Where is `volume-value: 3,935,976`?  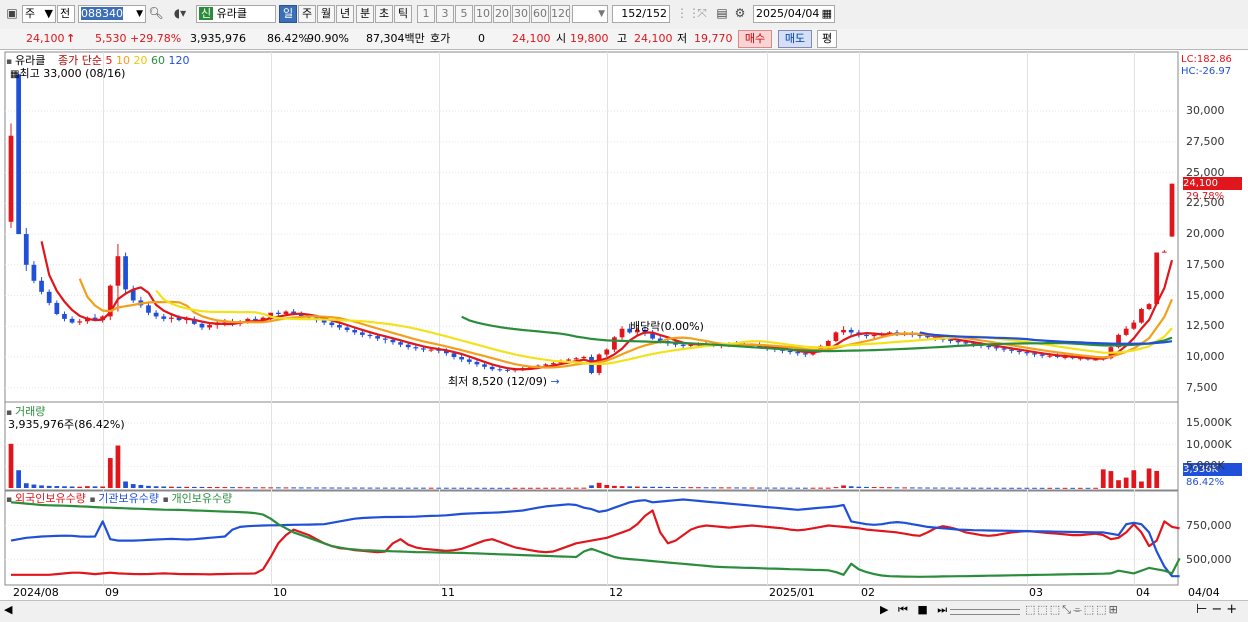
volume-value: 3,935,976 is located at coordinates (218, 38).